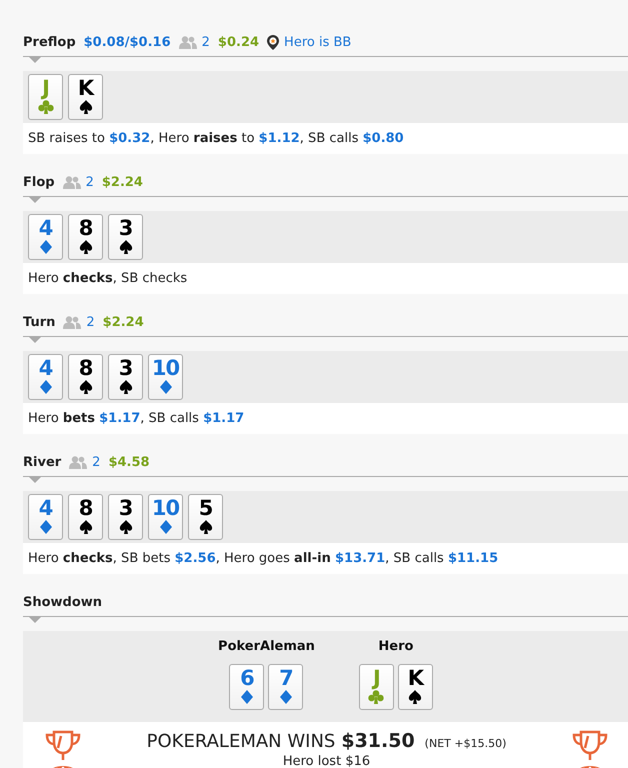 This screenshot has height=768, width=628. What do you see at coordinates (325, 278) in the screenshot?
I see `action-text: Hero checks, SB checks` at bounding box center [325, 278].